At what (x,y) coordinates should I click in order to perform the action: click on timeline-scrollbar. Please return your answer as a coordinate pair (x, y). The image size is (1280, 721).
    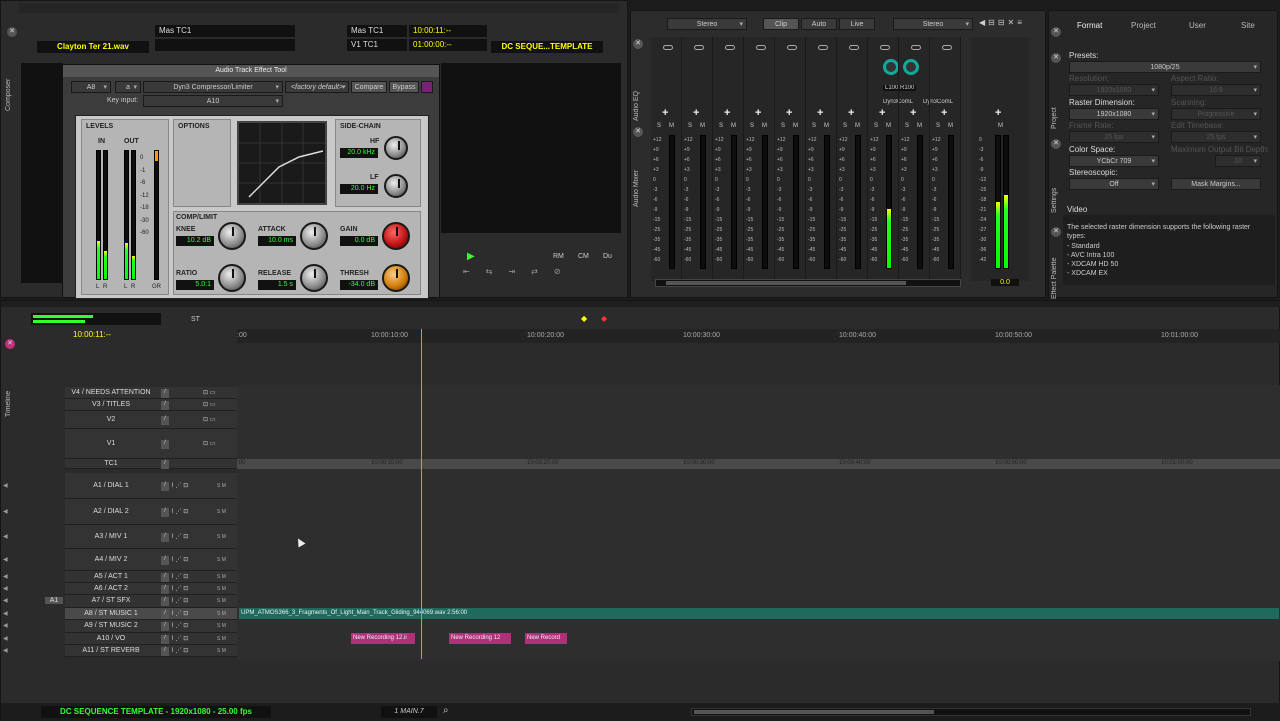
    Looking at the image, I should click on (971, 712).